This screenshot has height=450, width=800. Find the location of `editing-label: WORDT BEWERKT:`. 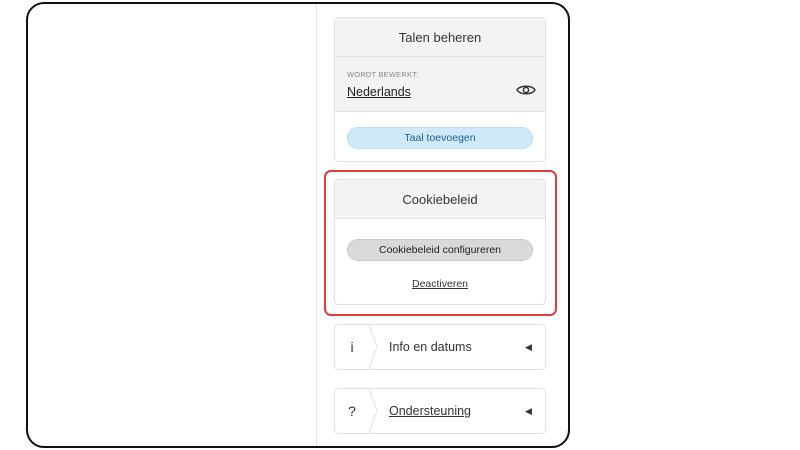

editing-label: WORDT BEWERKT: is located at coordinates (383, 74).